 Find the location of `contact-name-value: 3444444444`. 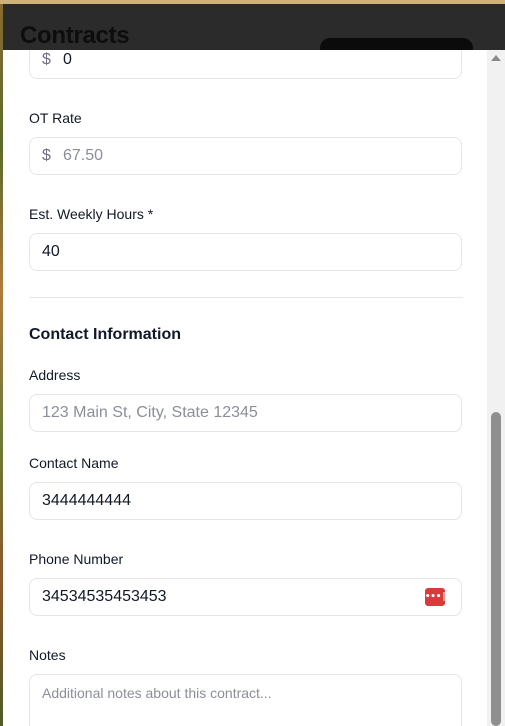

contact-name-value: 3444444444 is located at coordinates (86, 500).